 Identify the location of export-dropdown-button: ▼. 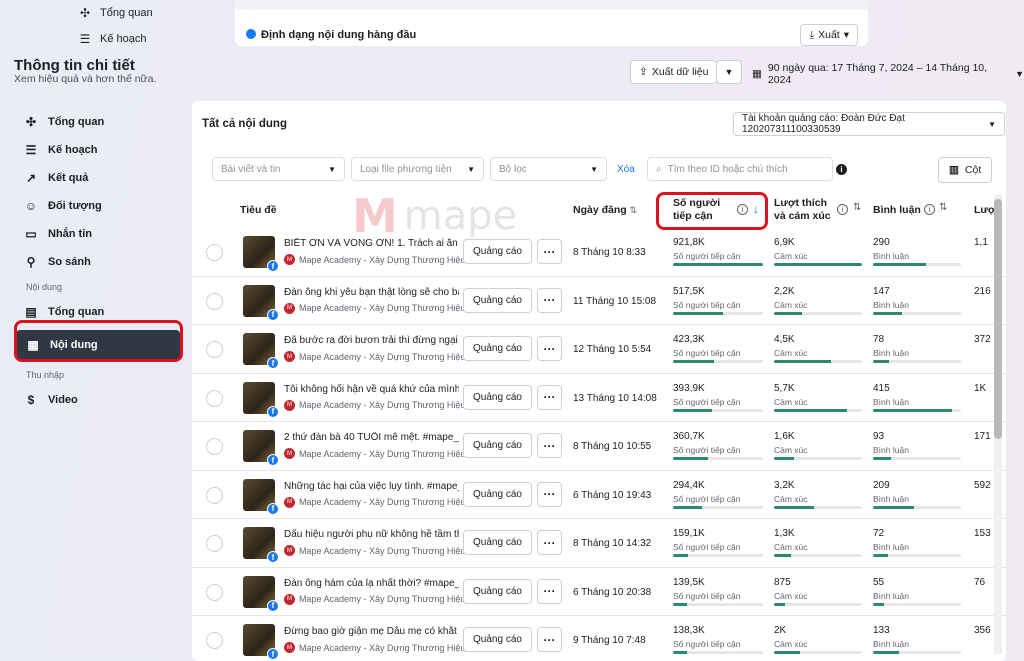
(729, 72).